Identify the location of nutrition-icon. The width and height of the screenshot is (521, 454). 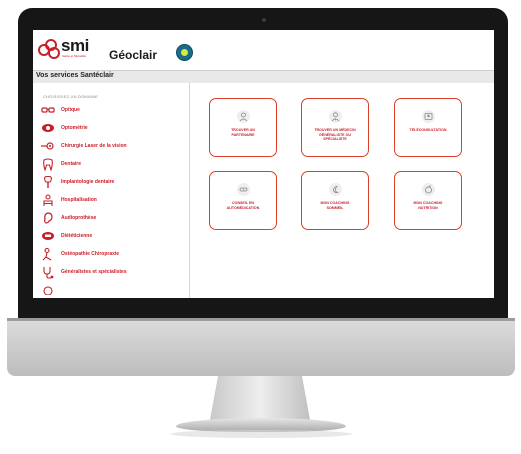
(428, 189).